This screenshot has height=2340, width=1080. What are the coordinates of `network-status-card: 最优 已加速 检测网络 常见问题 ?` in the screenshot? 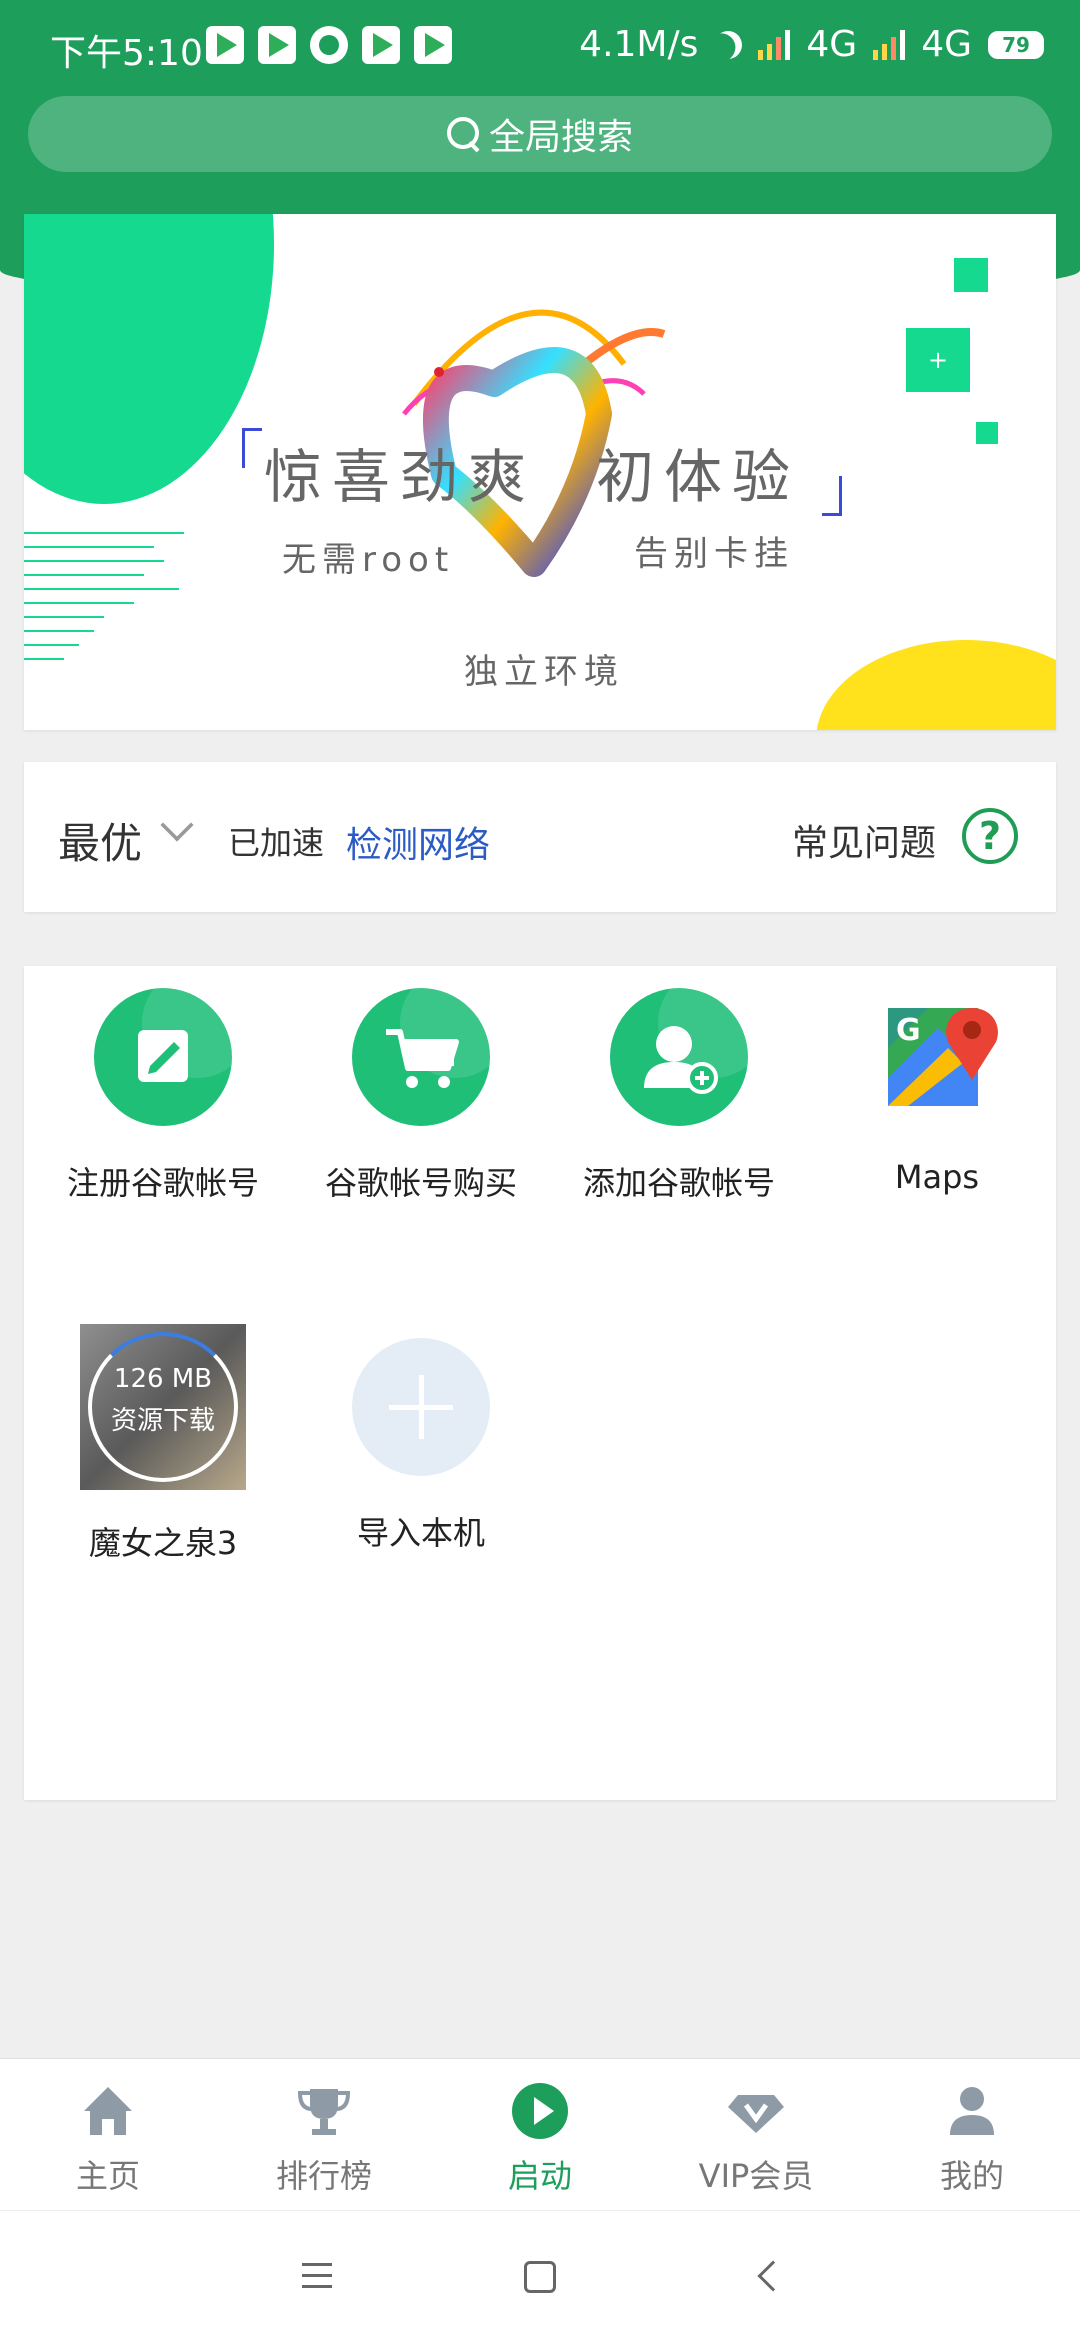 It's located at (540, 837).